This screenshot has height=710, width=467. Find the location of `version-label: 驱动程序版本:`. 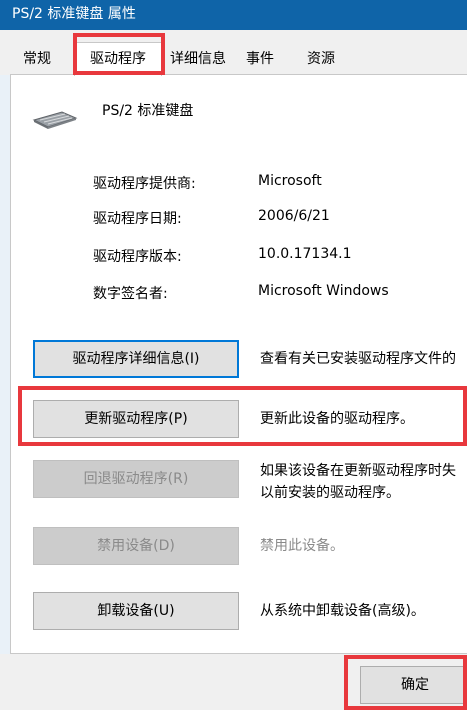

version-label: 驱动程序版本: is located at coordinates (137, 257).